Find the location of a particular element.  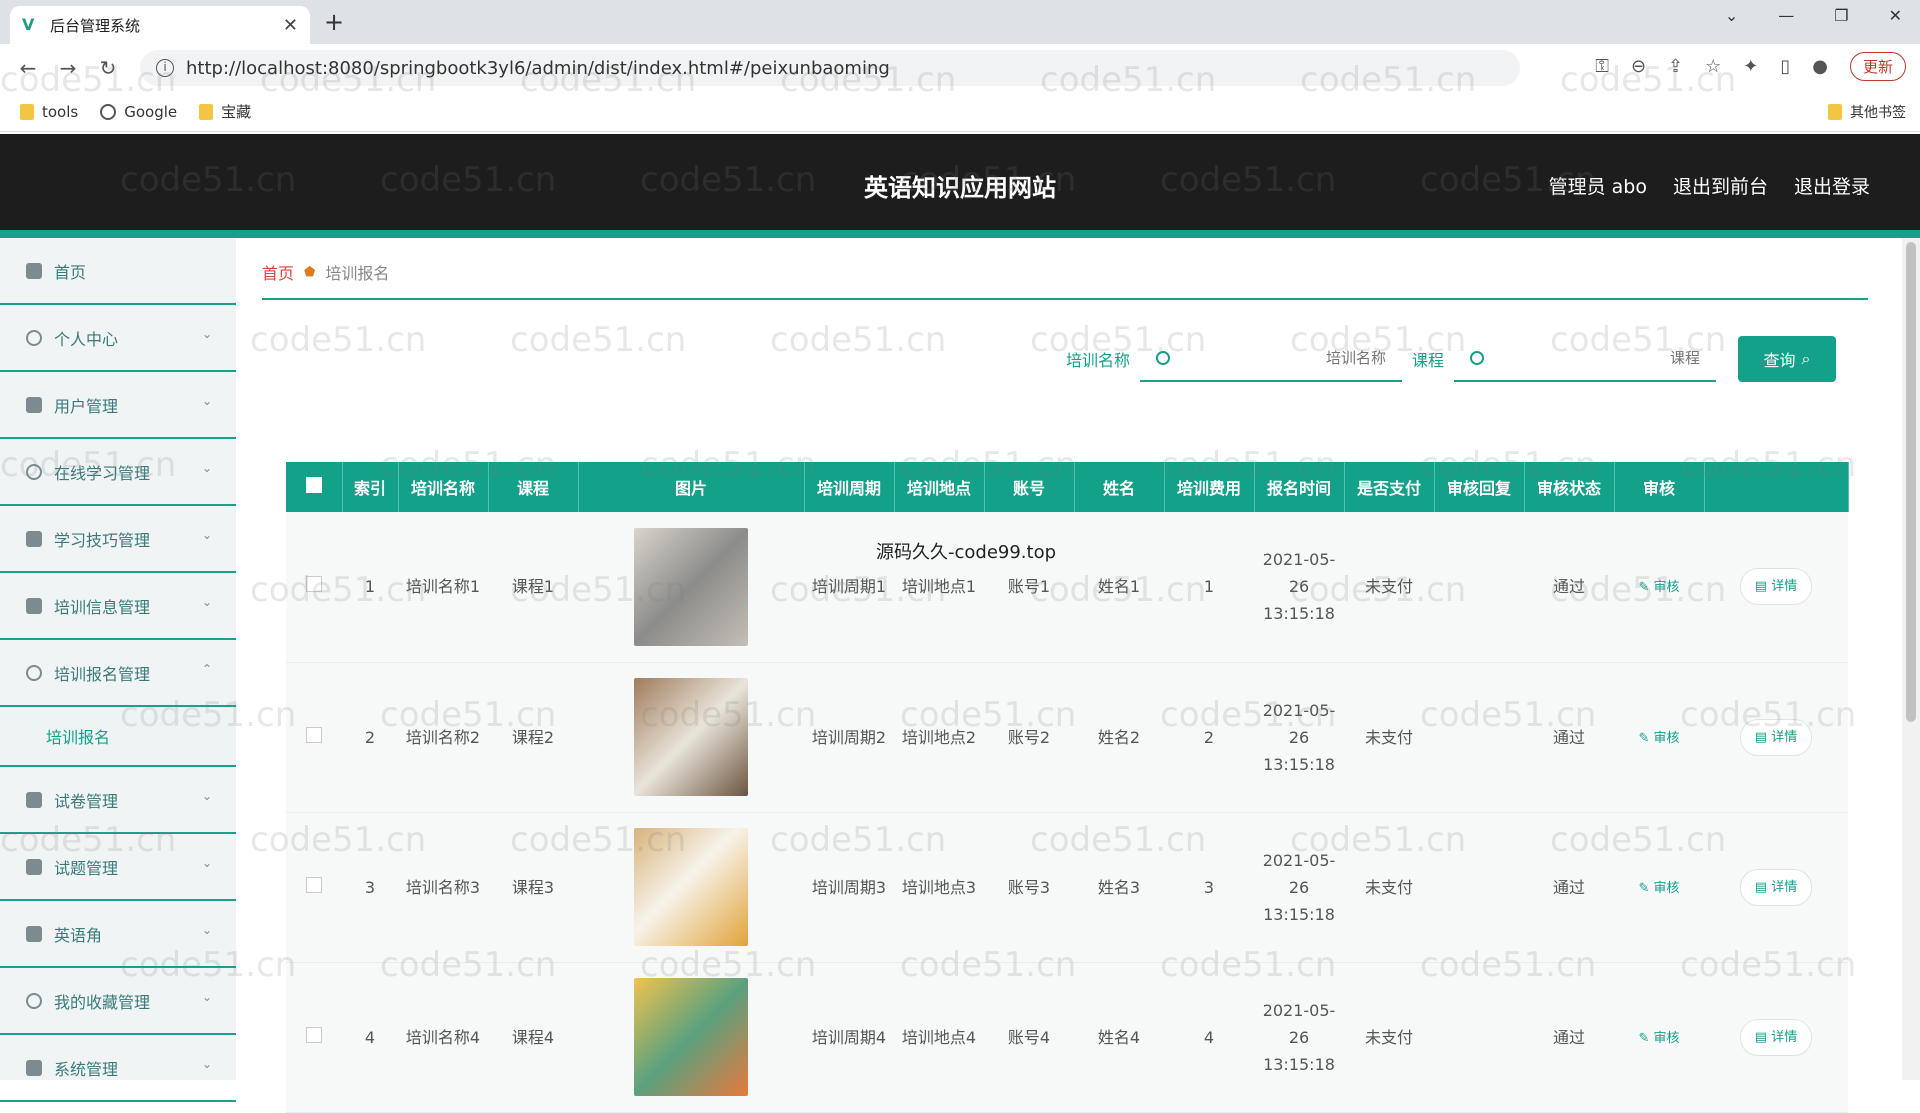

back-to-front-link: 退出到前台 is located at coordinates (1720, 185).